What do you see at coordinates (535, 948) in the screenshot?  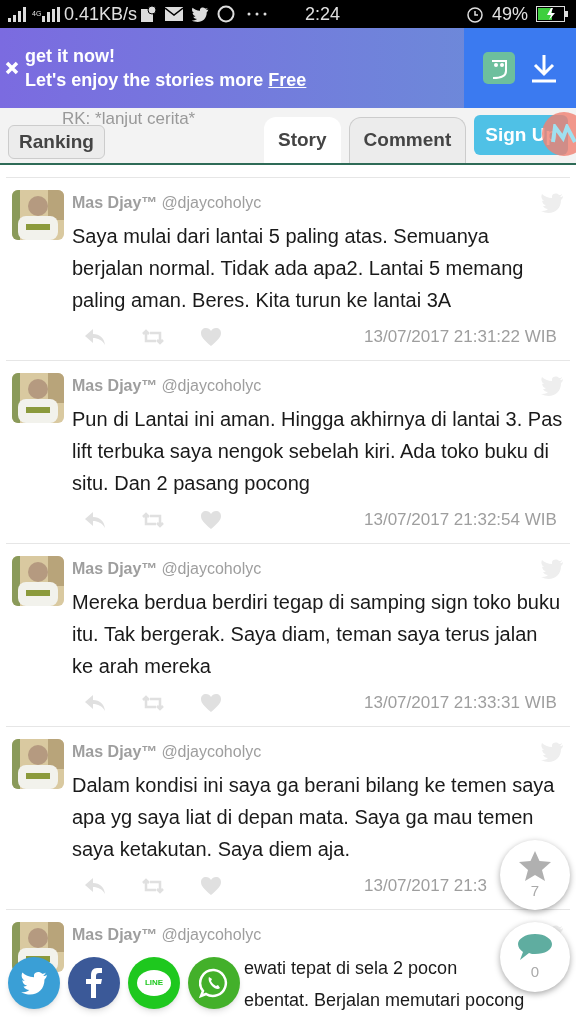 I see `speech-bubble-icon` at bounding box center [535, 948].